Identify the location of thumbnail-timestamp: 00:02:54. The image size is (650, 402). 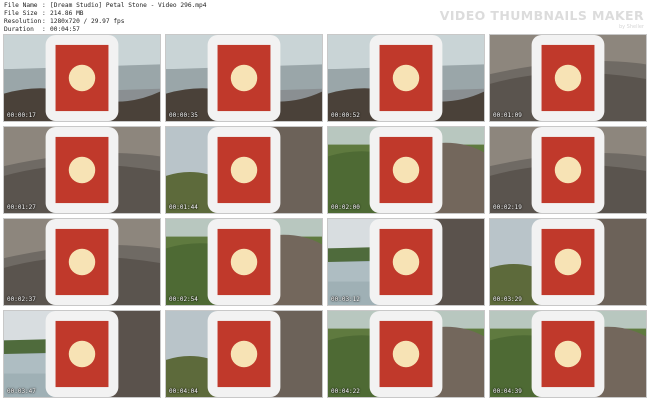
(183, 299).